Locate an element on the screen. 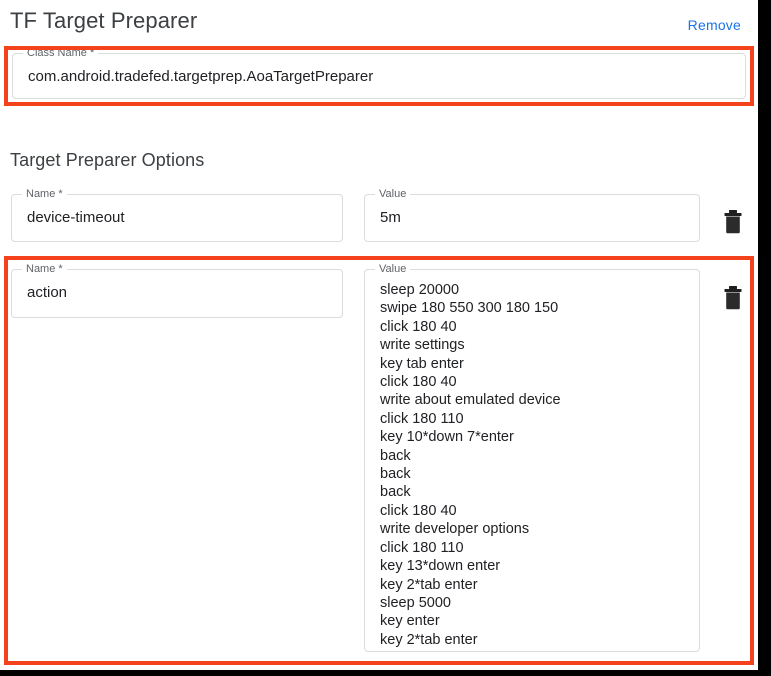 Image resolution: width=771 pixels, height=676 pixels. option-name-input-2: action is located at coordinates (178, 293).